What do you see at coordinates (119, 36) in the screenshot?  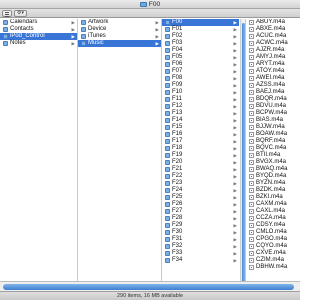 I see `ipod-control-item: iTunes ▶` at bounding box center [119, 36].